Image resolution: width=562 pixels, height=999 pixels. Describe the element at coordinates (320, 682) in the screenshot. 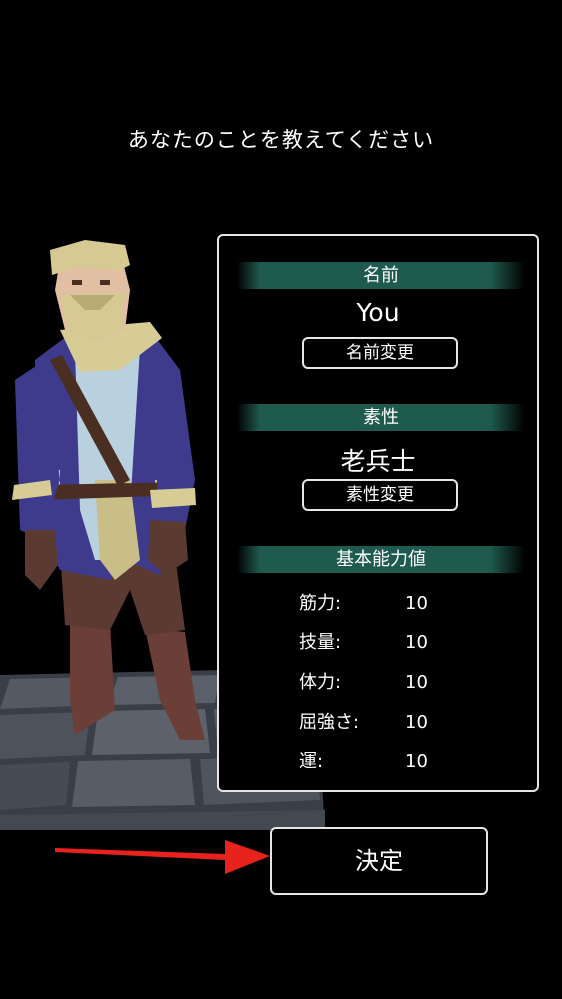

I see `stat-label: 体力:` at that location.